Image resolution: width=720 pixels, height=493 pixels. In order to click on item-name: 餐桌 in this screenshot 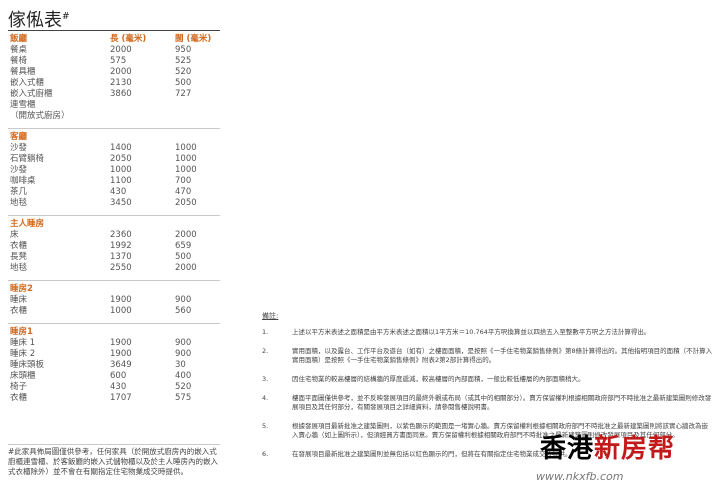, I will do `click(19, 50)`.